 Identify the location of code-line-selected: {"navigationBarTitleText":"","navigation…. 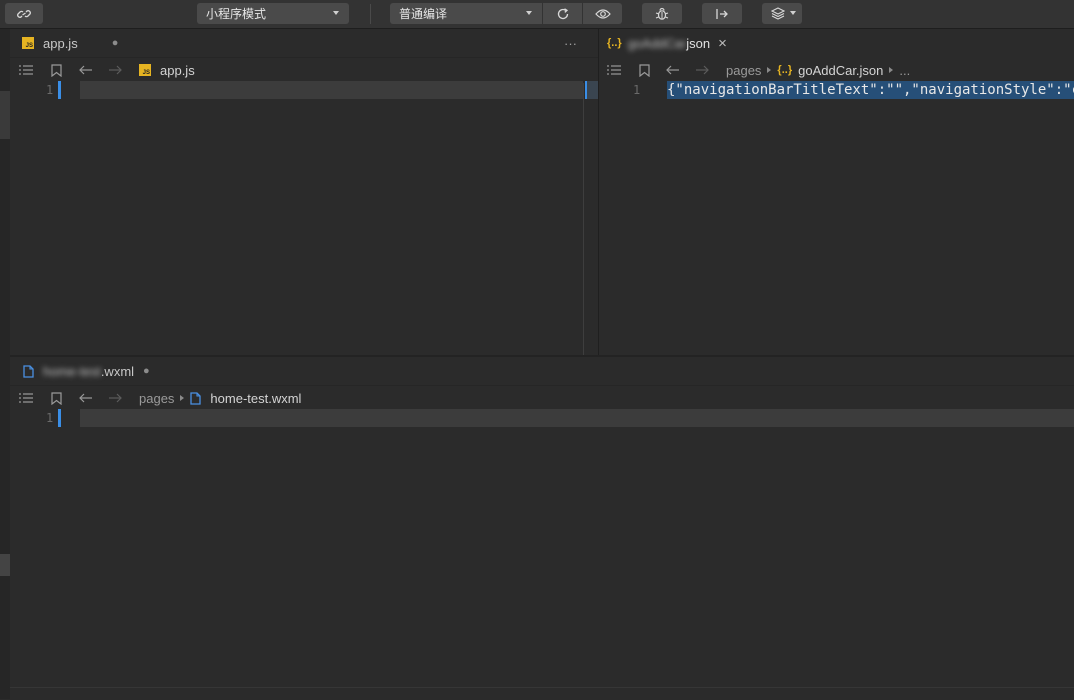
(870, 90).